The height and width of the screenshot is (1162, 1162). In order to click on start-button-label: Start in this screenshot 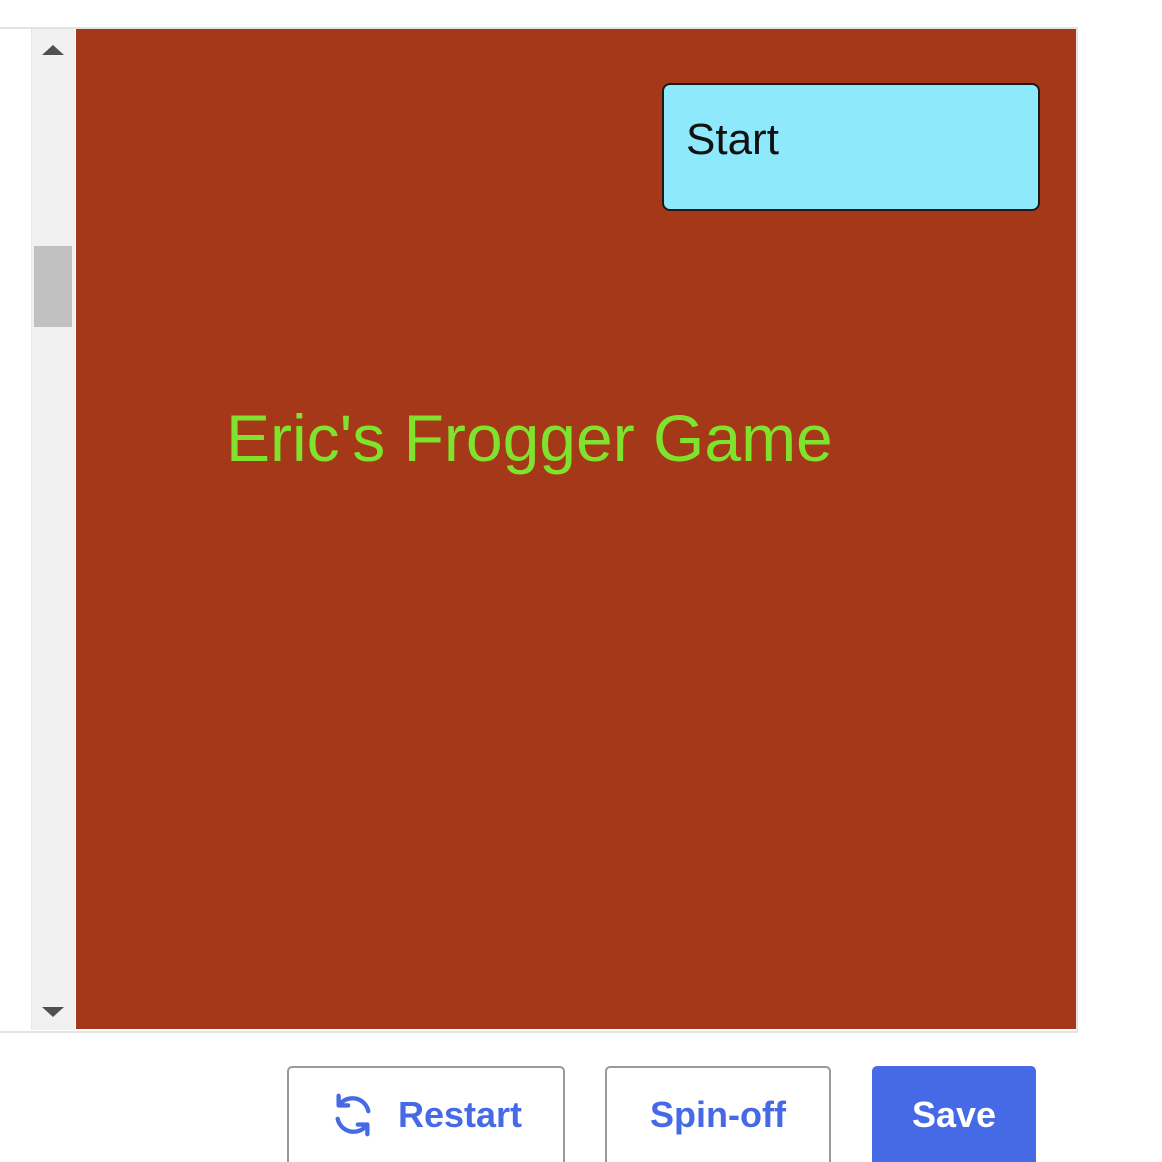, I will do `click(732, 139)`.